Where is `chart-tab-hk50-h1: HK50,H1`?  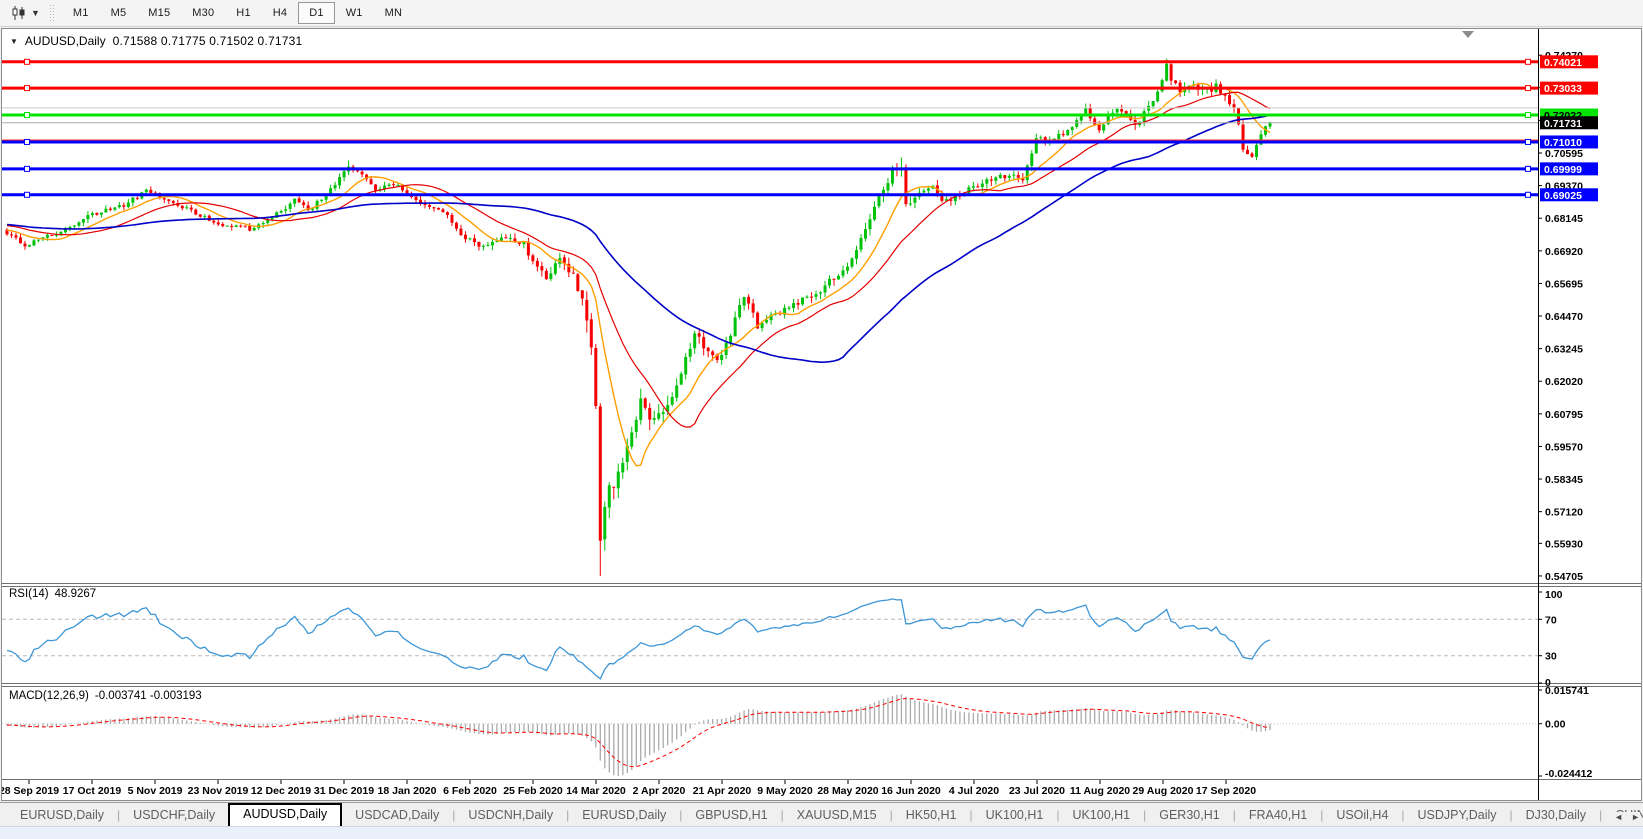
chart-tab-hk50-h1: HK50,H1 is located at coordinates (931, 815).